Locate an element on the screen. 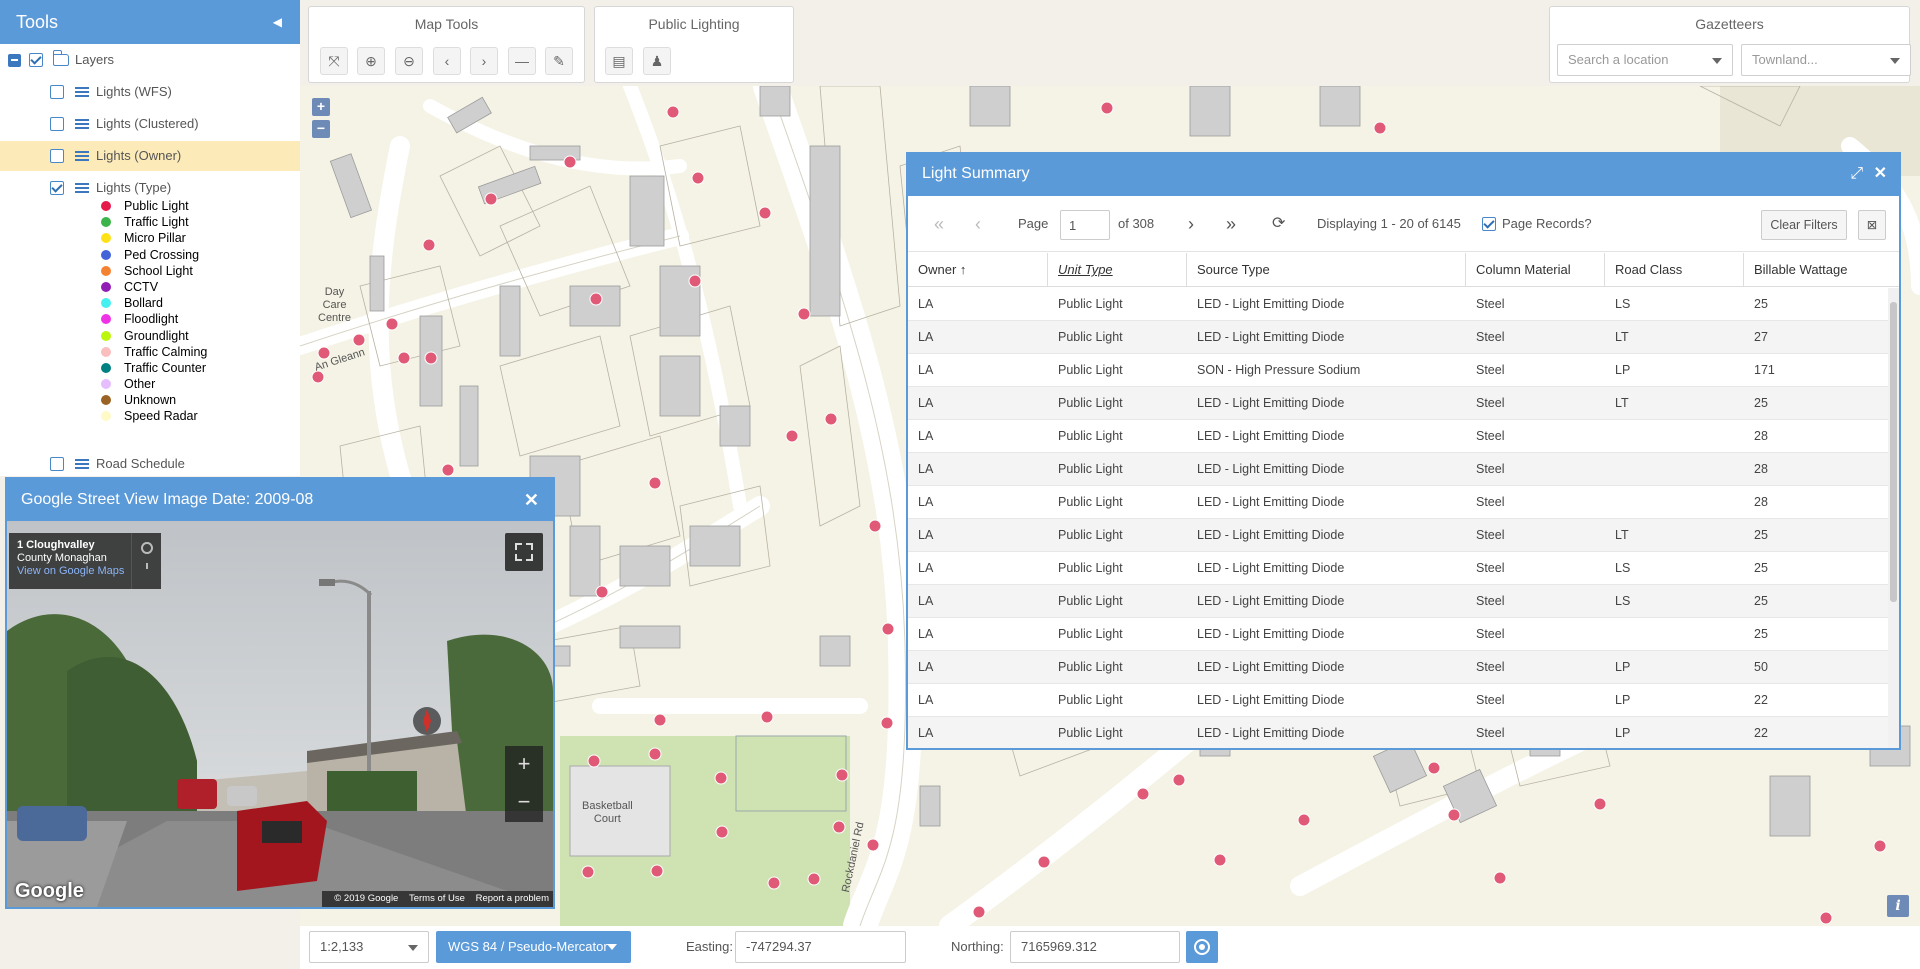 This screenshot has width=1920, height=969. refresh-icon: ⟳ is located at coordinates (1278, 224).